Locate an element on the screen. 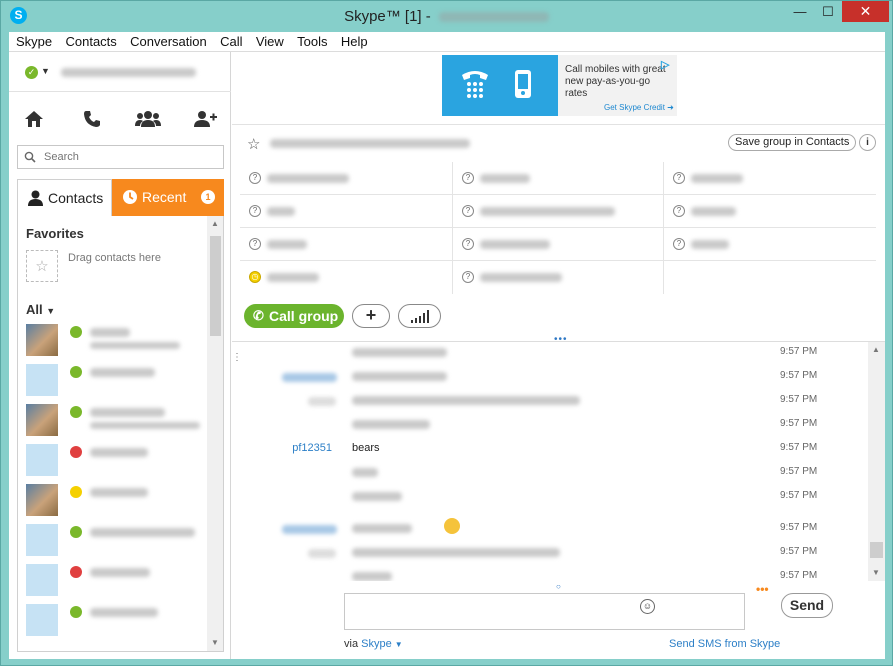 This screenshot has width=893, height=666. chevron-down-icon: ▼ is located at coordinates (398, 644).